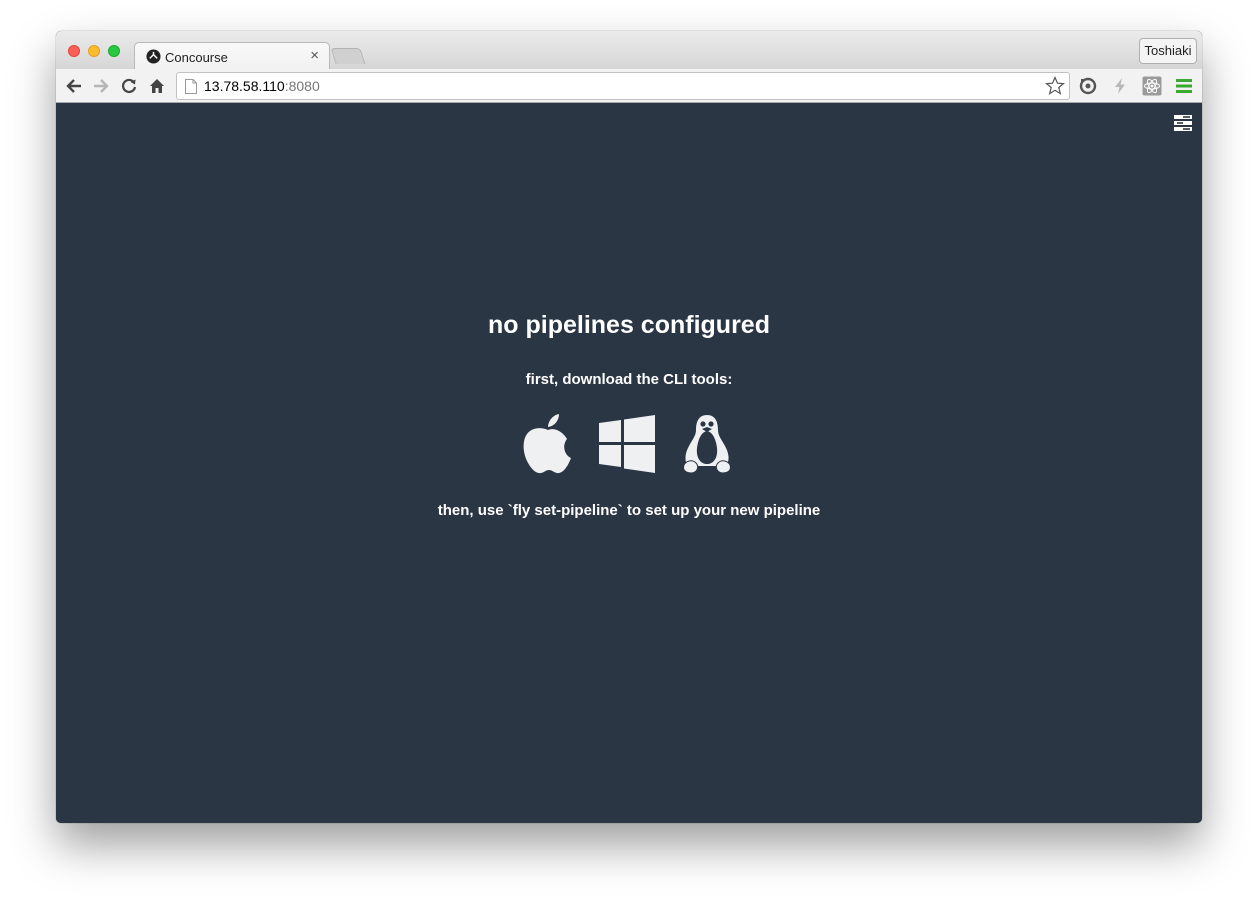 Image resolution: width=1258 pixels, height=903 pixels. What do you see at coordinates (191, 86) in the screenshot?
I see `page-icon` at bounding box center [191, 86].